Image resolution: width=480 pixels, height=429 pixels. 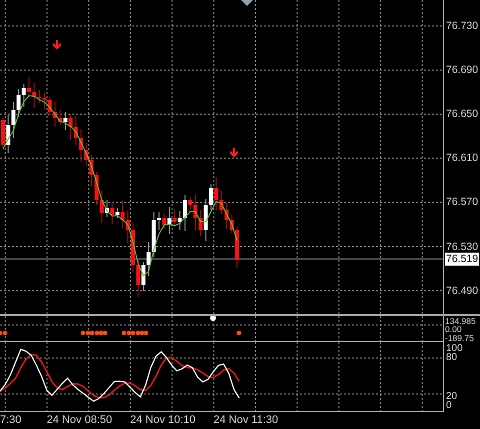 What do you see at coordinates (239, 333) in the screenshot?
I see `signal-dot` at bounding box center [239, 333].